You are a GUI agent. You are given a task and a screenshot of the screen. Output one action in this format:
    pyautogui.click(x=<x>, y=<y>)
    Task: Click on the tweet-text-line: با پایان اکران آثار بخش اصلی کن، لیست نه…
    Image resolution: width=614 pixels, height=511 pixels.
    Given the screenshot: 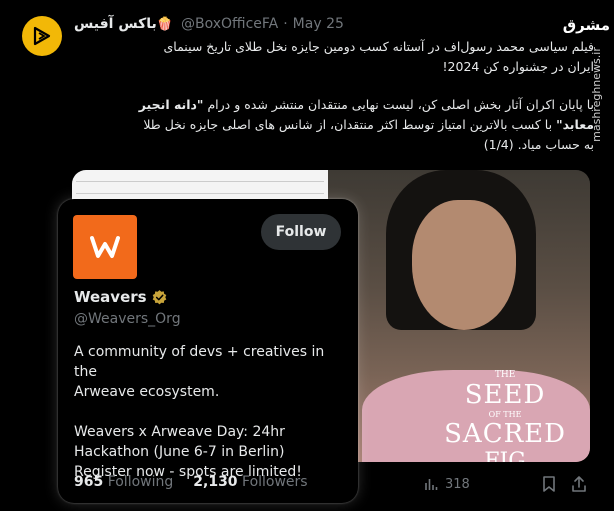 What is the action you would take?
    pyautogui.click(x=340, y=105)
    